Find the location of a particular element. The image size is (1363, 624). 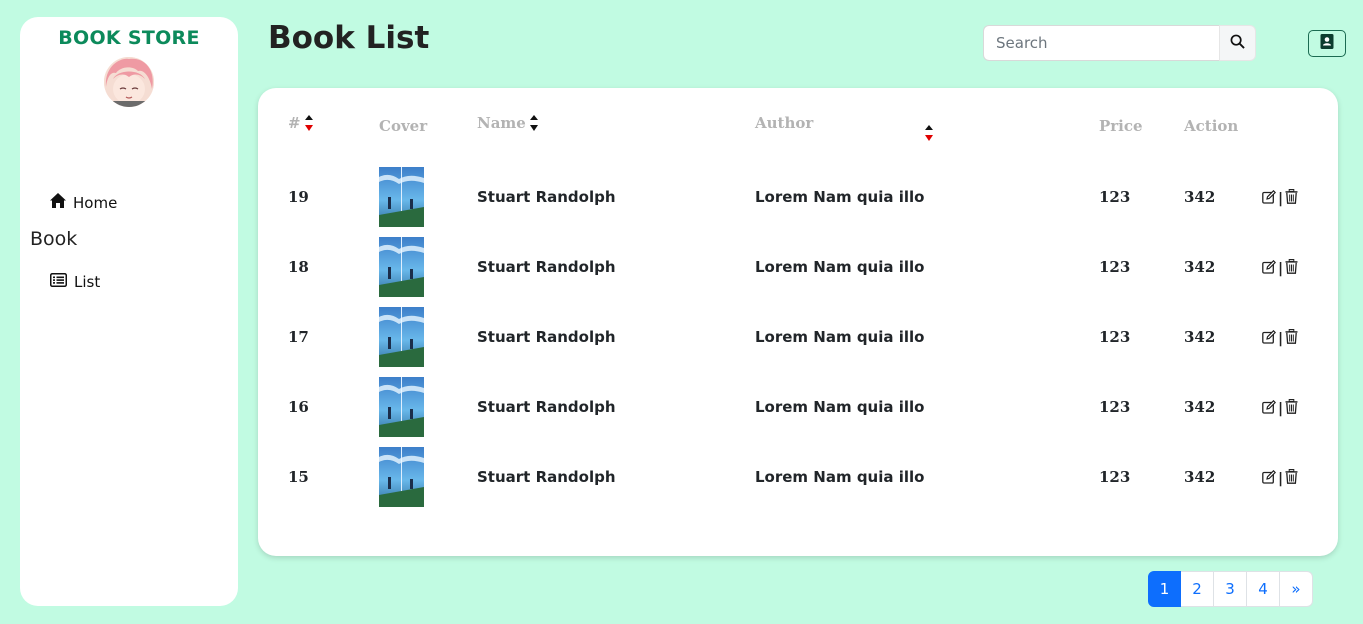

column-header-name: Name is located at coordinates (508, 123).